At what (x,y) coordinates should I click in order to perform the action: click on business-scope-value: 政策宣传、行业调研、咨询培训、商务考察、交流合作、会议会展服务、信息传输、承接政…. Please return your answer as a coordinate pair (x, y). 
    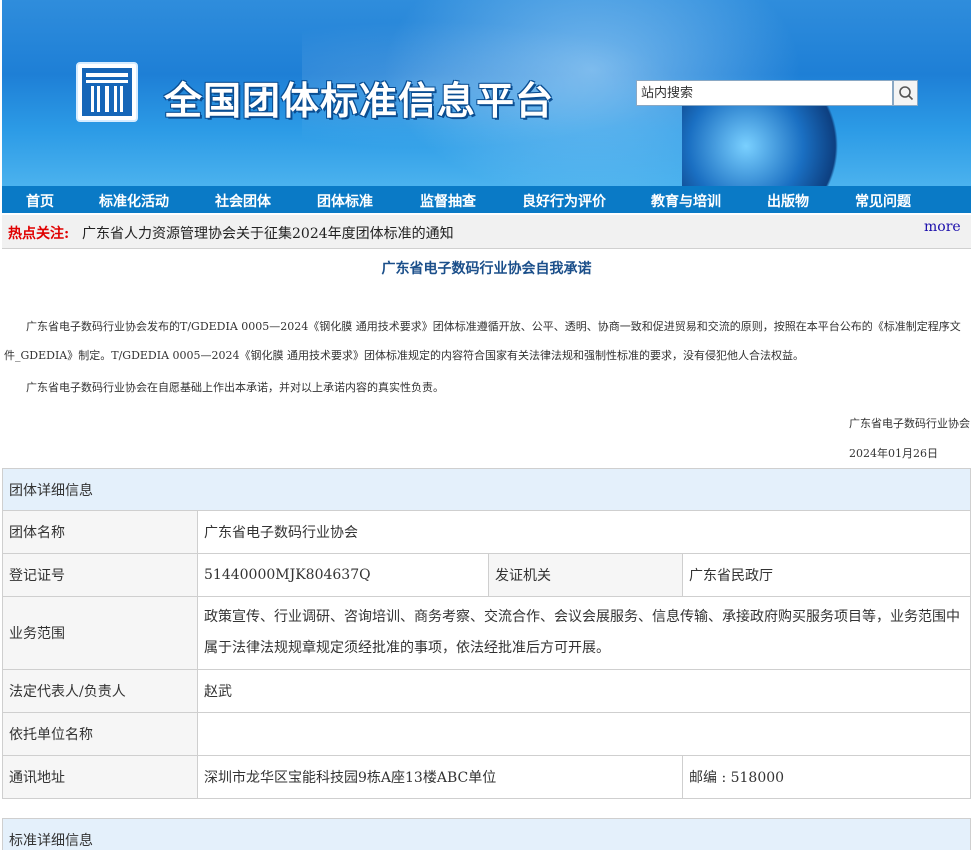
    Looking at the image, I should click on (584, 633).